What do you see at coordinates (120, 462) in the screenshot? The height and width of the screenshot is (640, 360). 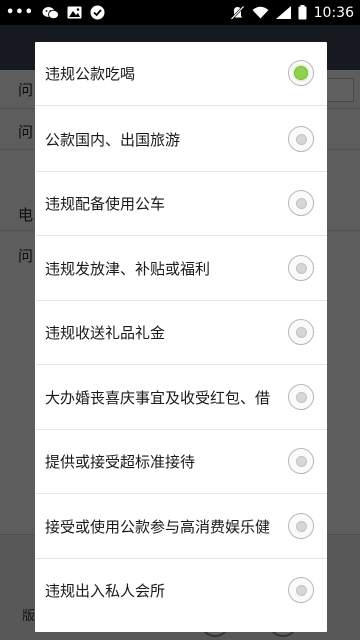 I see `option-label: 提供或接受超标准接待` at bounding box center [120, 462].